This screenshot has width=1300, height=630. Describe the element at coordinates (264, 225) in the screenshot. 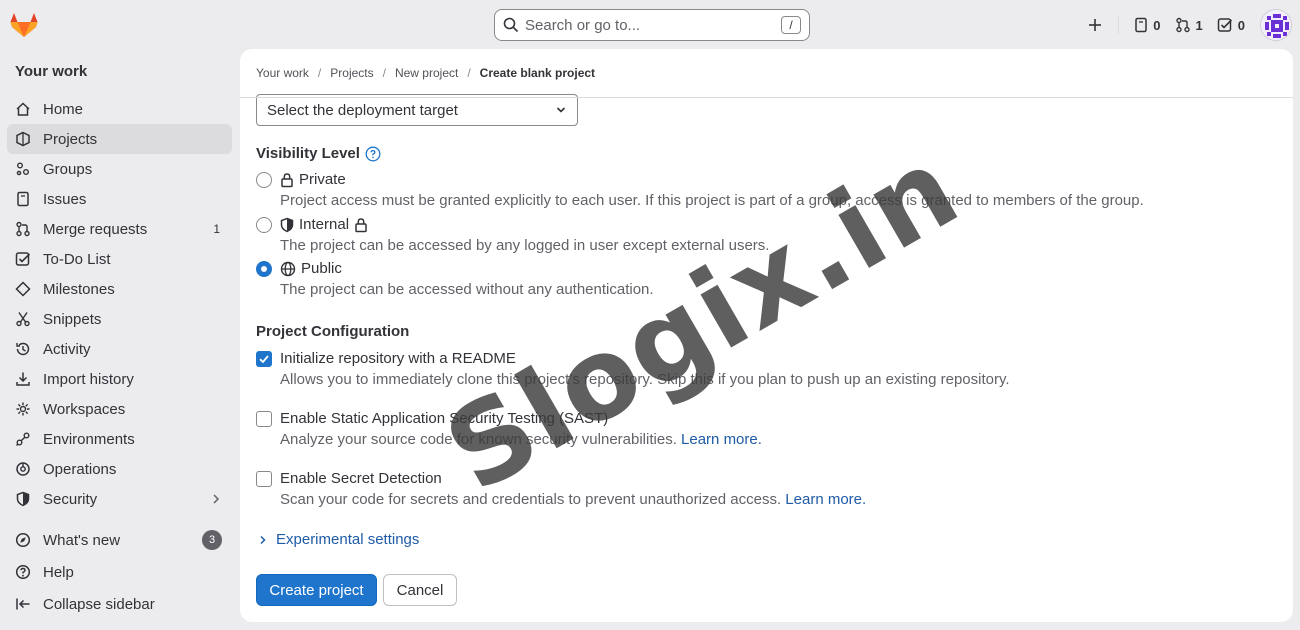

I see `visibility-internal-radio` at that location.